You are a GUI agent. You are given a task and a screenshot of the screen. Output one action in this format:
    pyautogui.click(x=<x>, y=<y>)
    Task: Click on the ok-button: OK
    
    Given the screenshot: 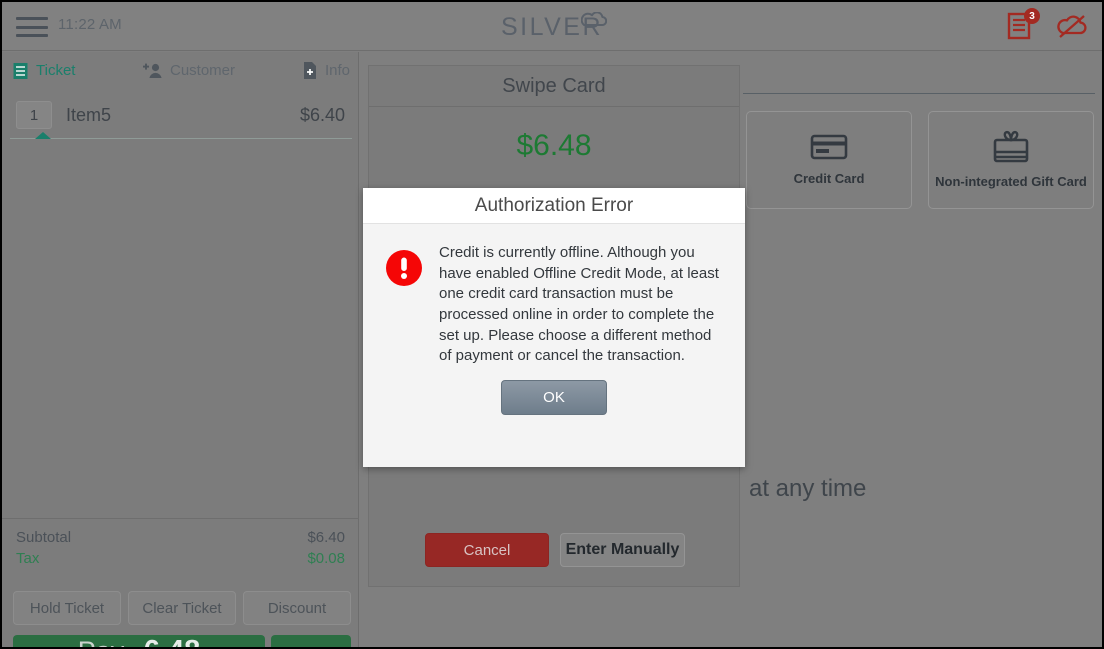 What is the action you would take?
    pyautogui.click(x=554, y=398)
    